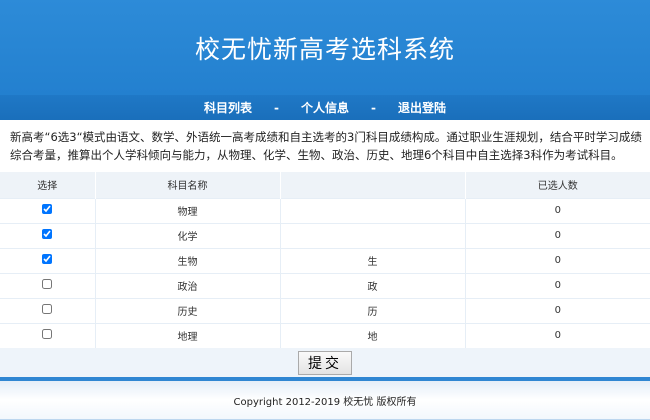 The image size is (650, 420). I want to click on subject-name: 化学, so click(187, 235).